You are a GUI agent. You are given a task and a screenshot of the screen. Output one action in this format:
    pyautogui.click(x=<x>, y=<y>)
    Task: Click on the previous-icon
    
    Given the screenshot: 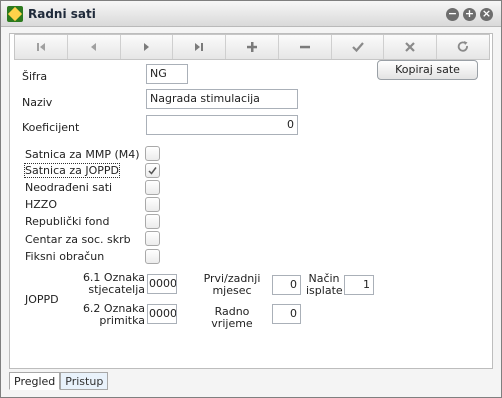 What is the action you would take?
    pyautogui.click(x=93, y=47)
    